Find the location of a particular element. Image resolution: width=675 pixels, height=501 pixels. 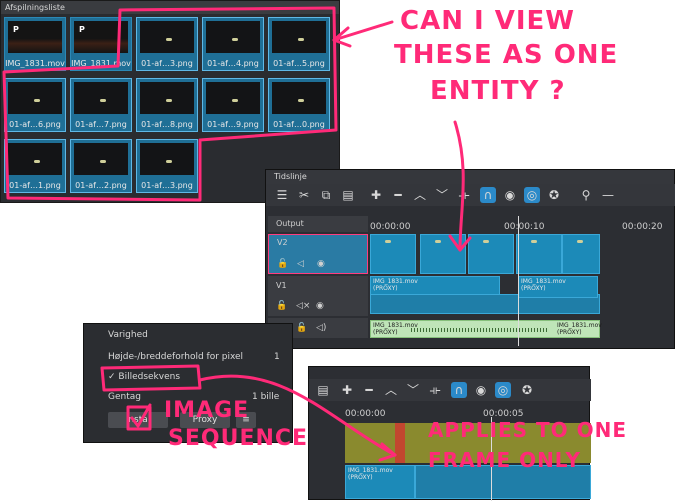

highlight-box is located at coordinates (151, 378).